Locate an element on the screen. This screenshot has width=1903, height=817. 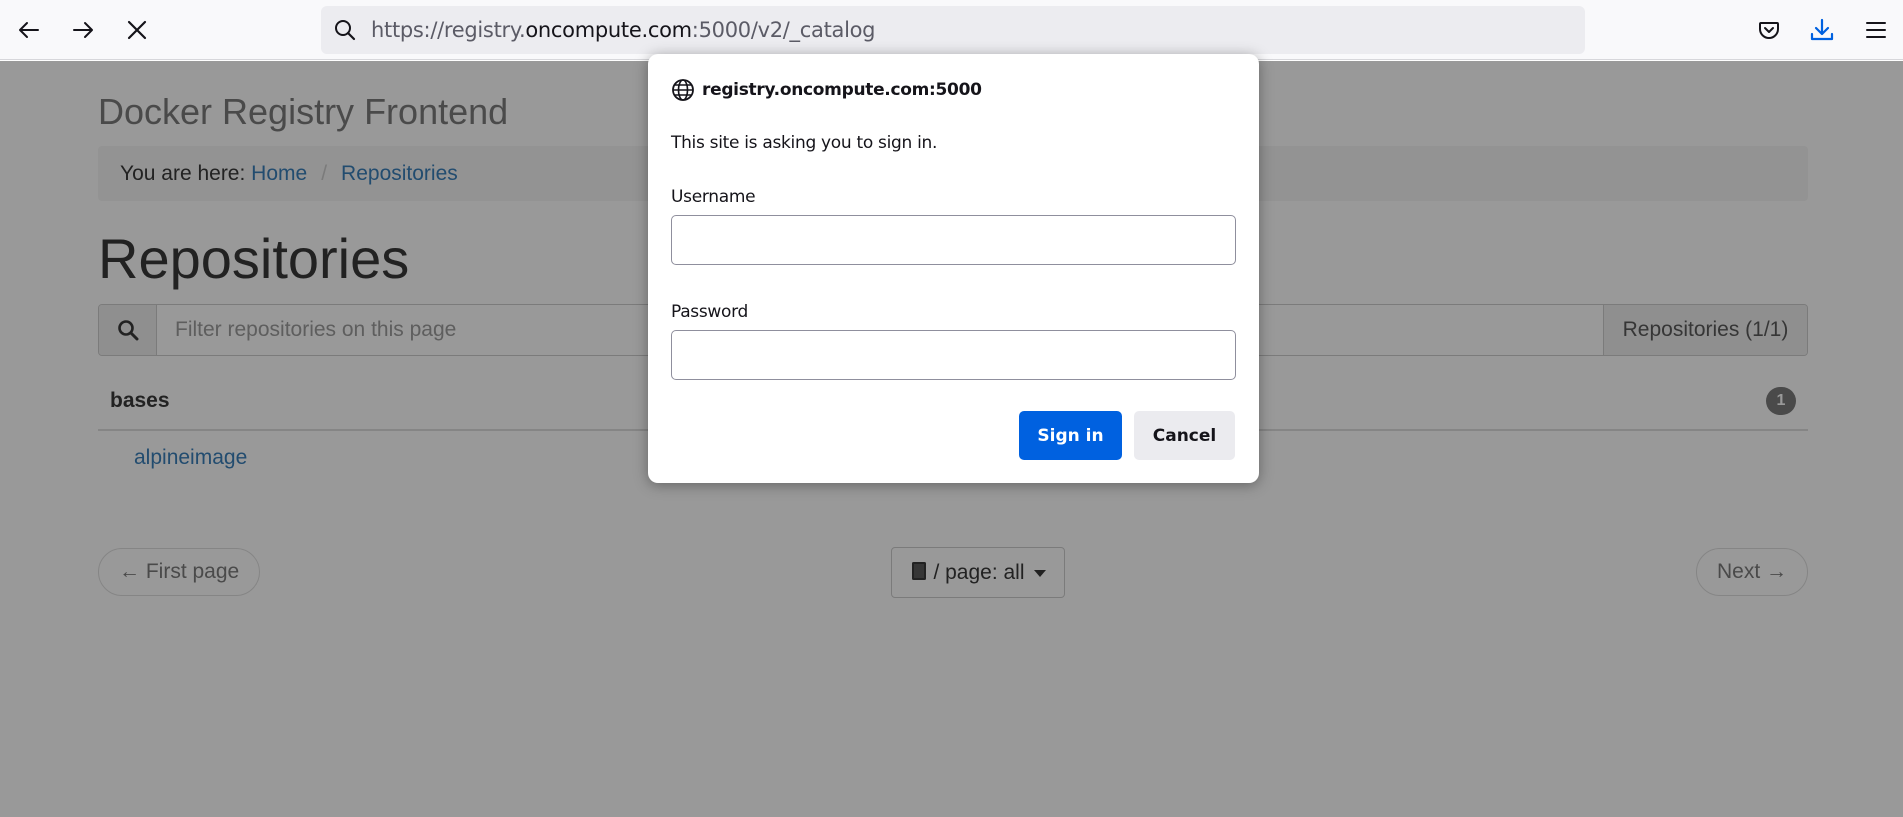
app-menu-button is located at coordinates (1876, 30).